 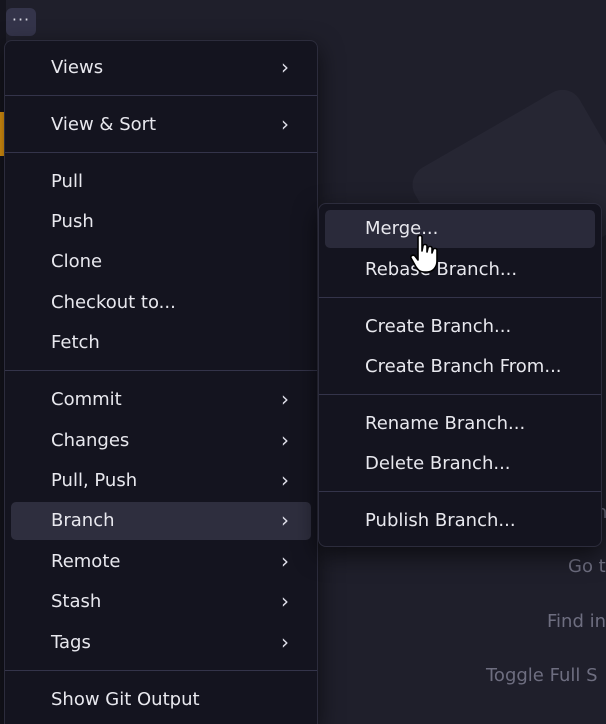 I want to click on hand-pointer-icon, so click(x=424, y=253).